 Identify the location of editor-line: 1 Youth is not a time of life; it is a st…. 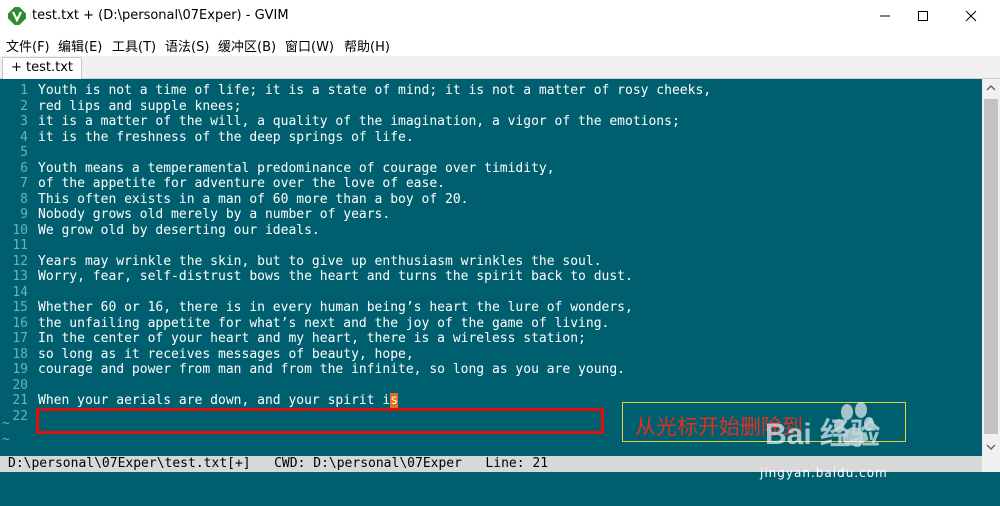
(490, 91).